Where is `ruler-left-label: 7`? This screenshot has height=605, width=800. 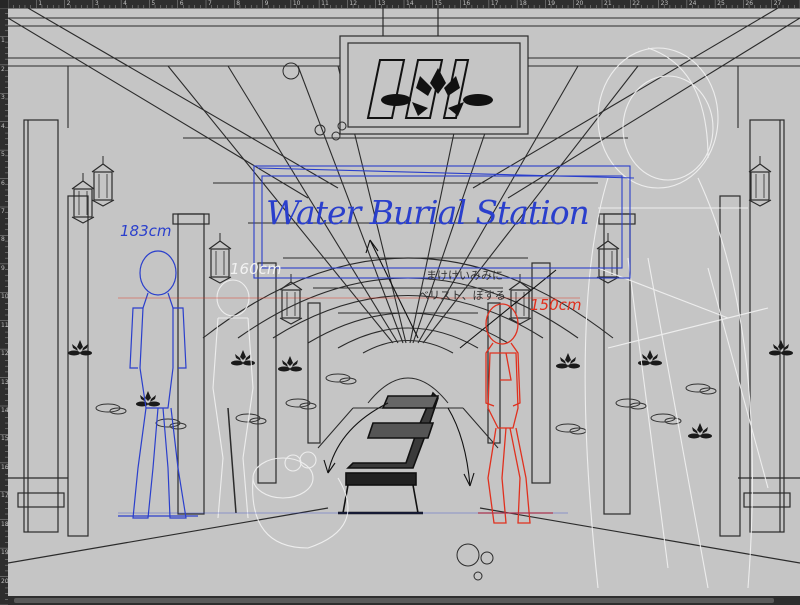
ruler-left-label: 7 is located at coordinates (3, 211).